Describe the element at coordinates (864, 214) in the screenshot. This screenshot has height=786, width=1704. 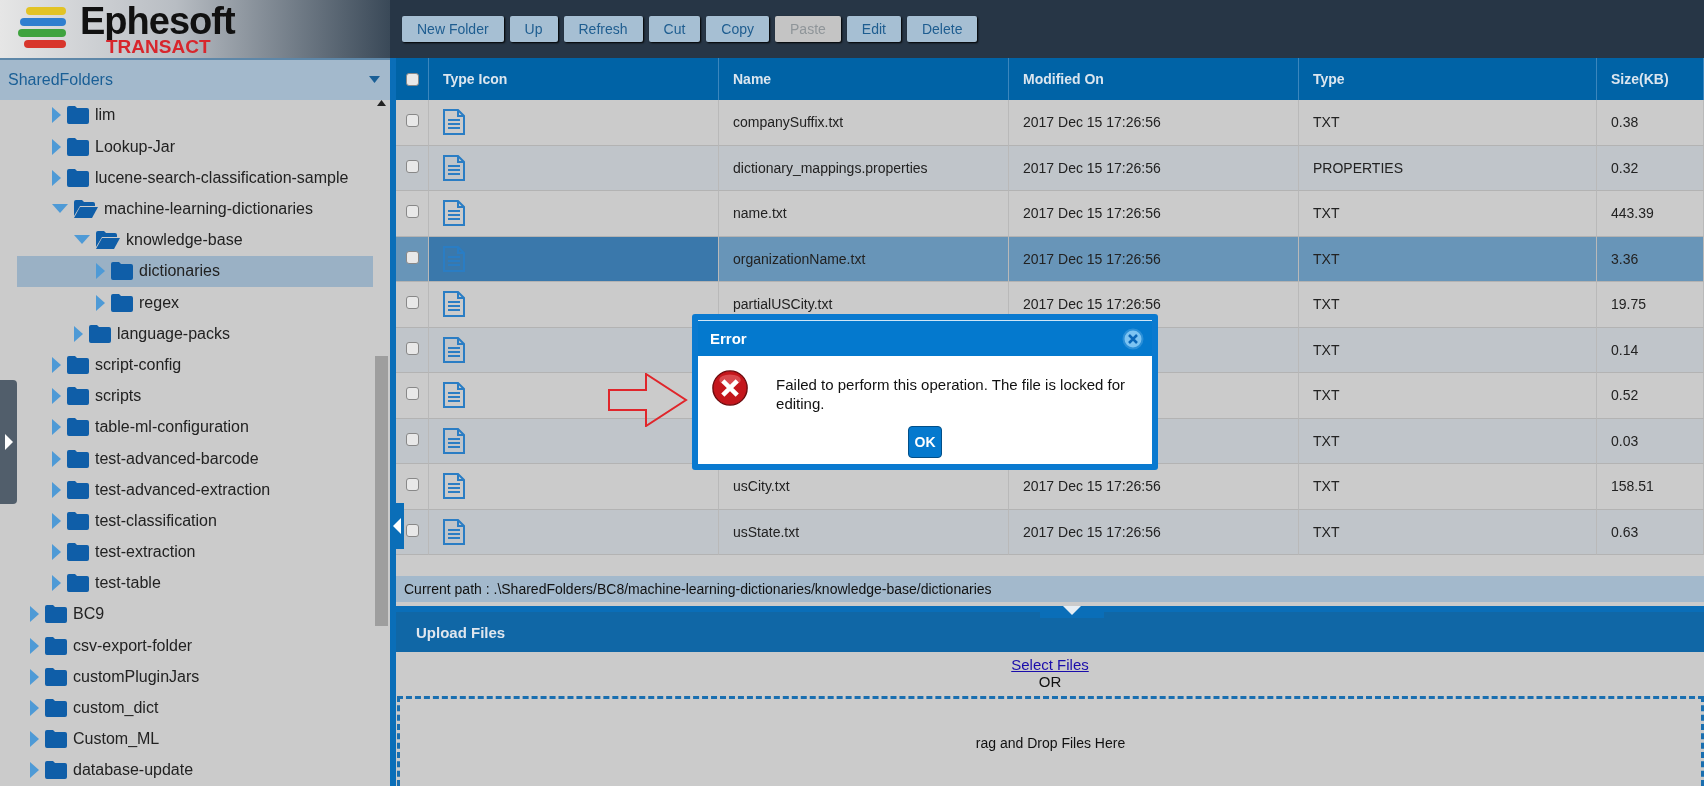
I see `table-cell: name.txt` at that location.